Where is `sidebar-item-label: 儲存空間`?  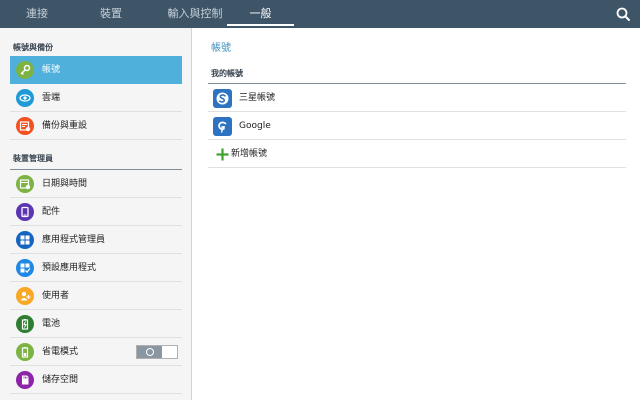 sidebar-item-label: 儲存空間 is located at coordinates (60, 380).